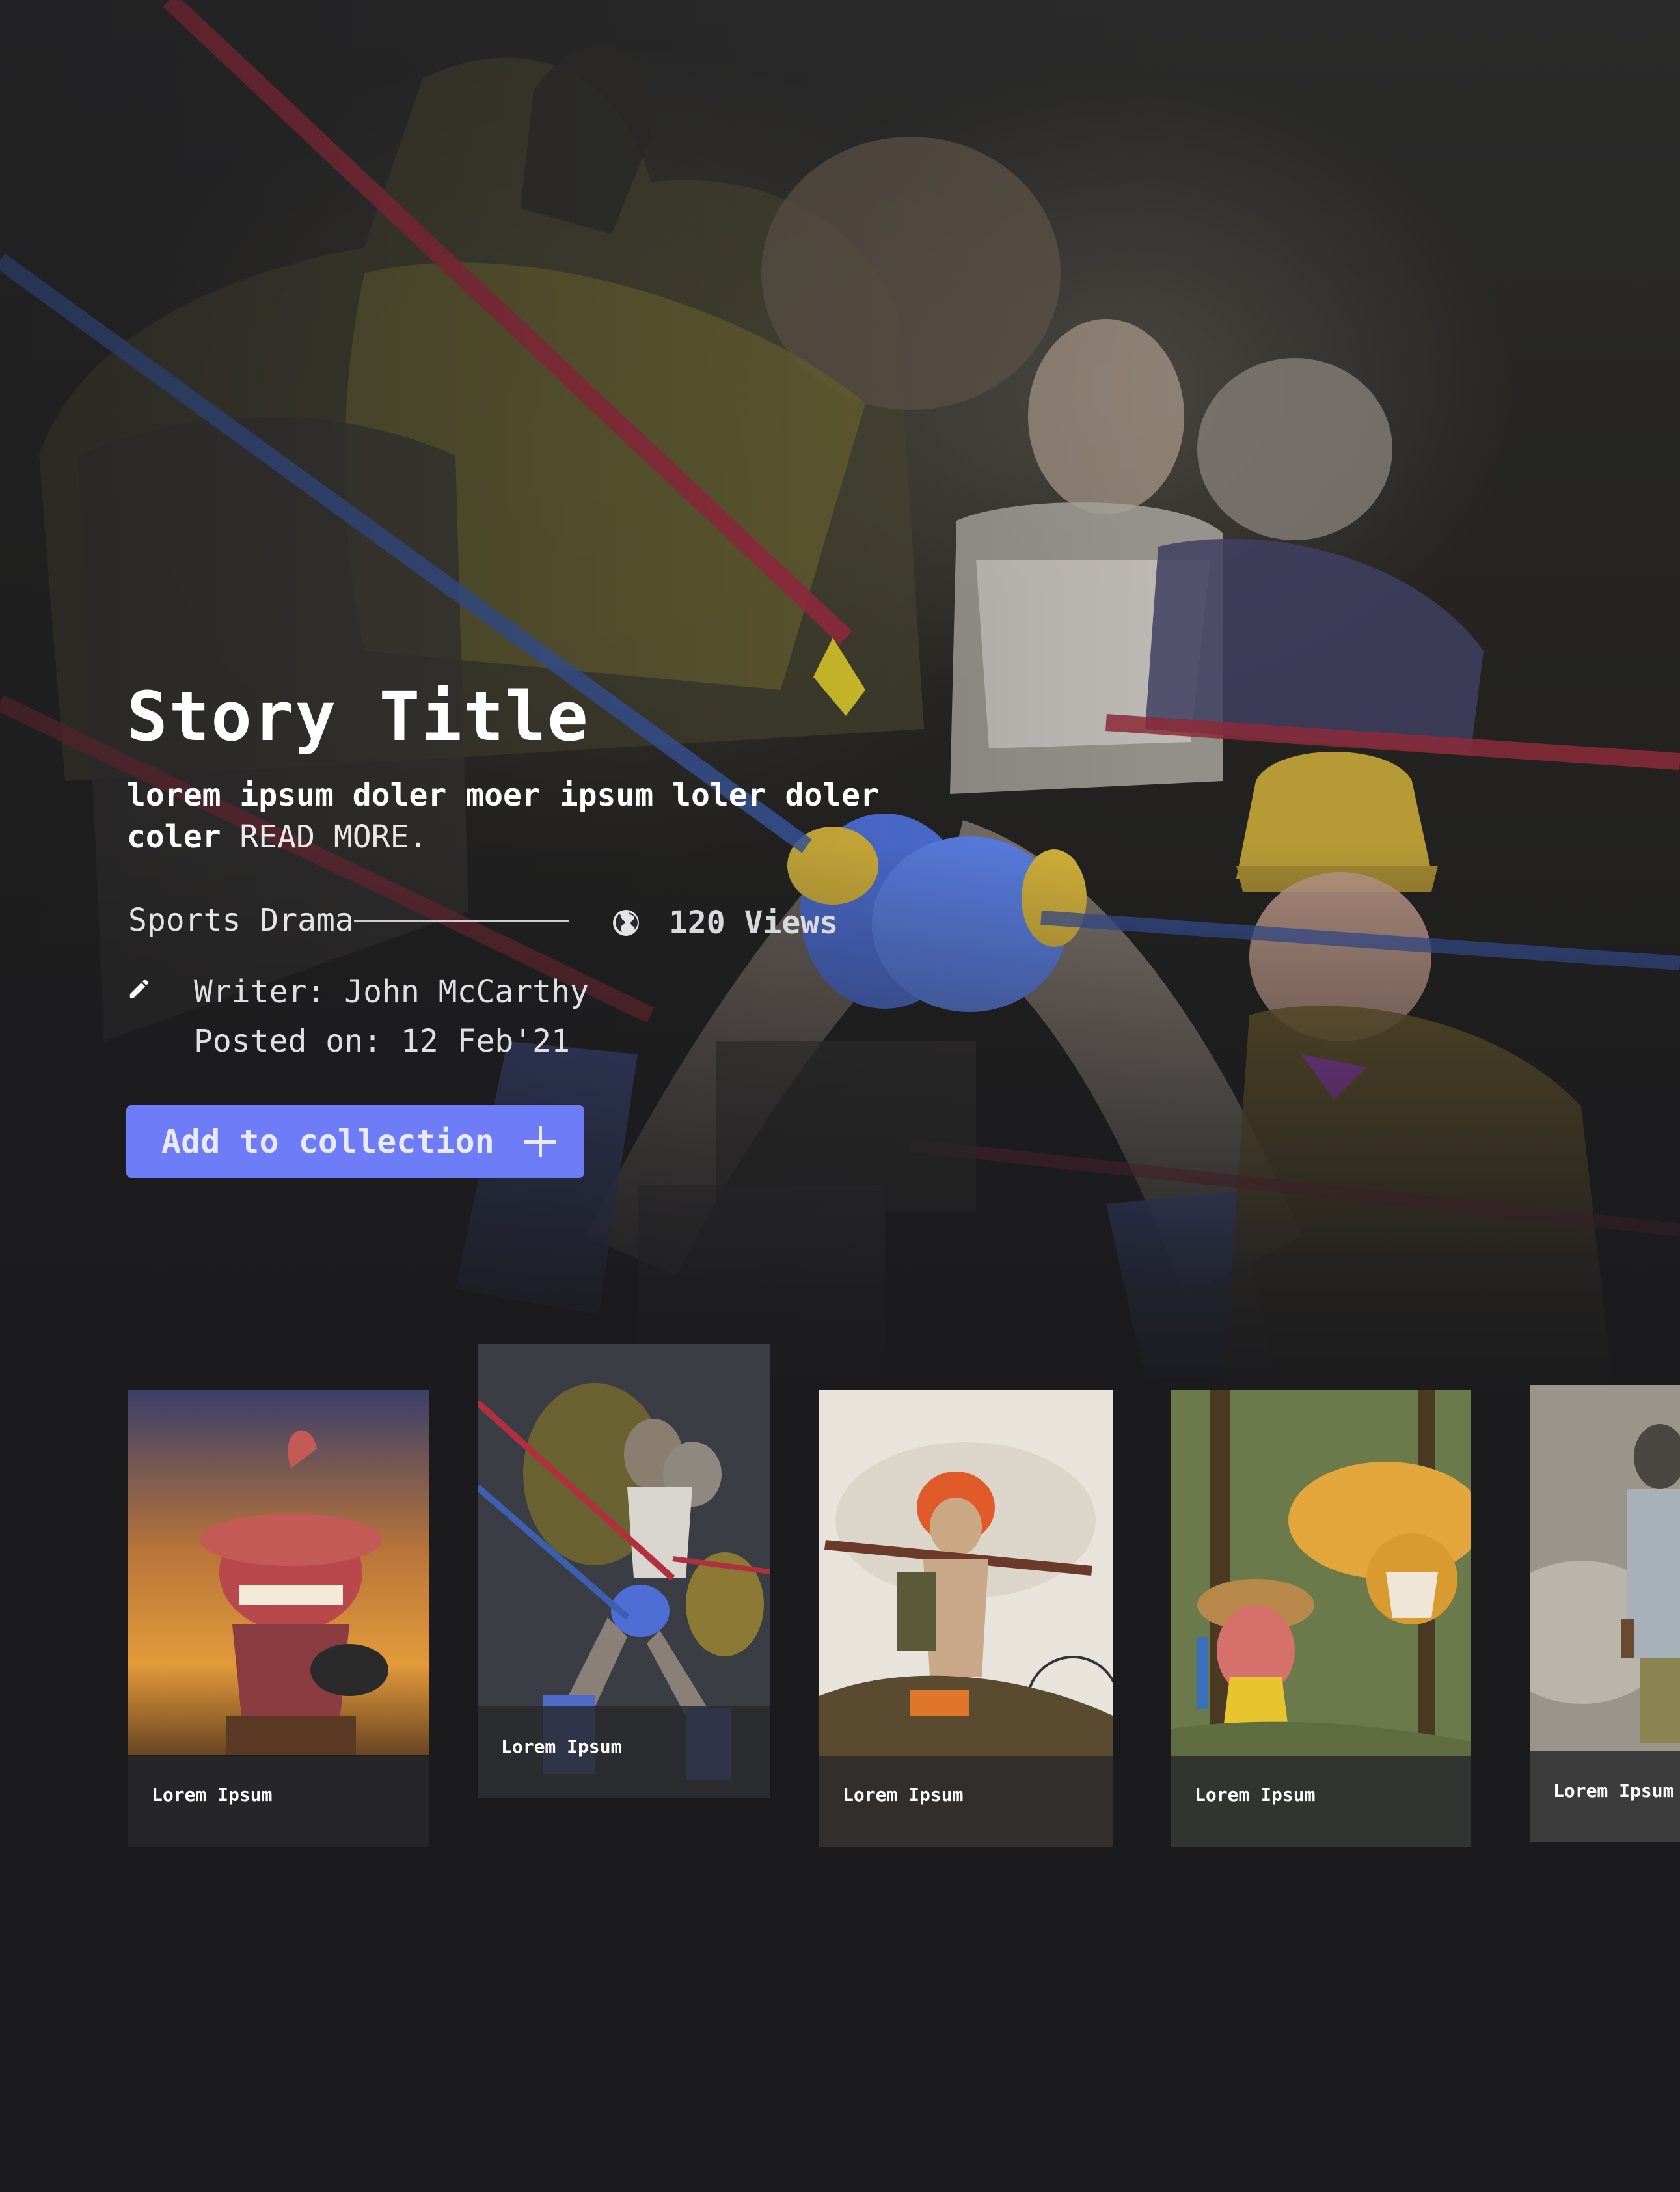 This screenshot has height=2192, width=1680. I want to click on genre-row: Sports Drama, so click(349, 920).